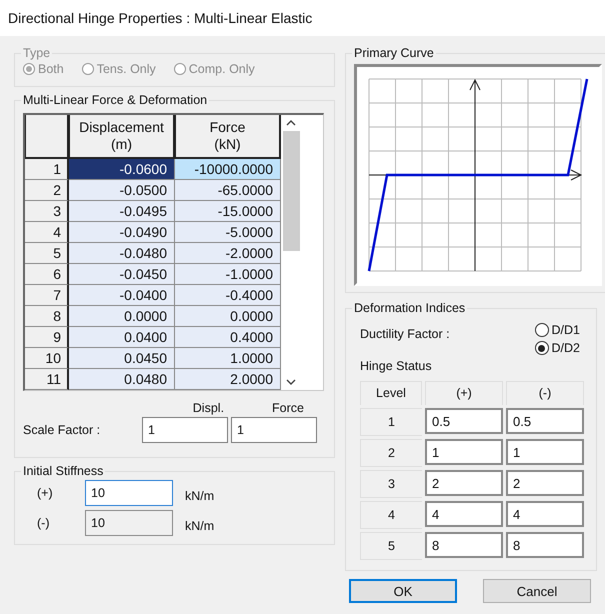 This screenshot has height=614, width=605. Describe the element at coordinates (129, 493) in the screenshot. I see `input-field: 10` at that location.